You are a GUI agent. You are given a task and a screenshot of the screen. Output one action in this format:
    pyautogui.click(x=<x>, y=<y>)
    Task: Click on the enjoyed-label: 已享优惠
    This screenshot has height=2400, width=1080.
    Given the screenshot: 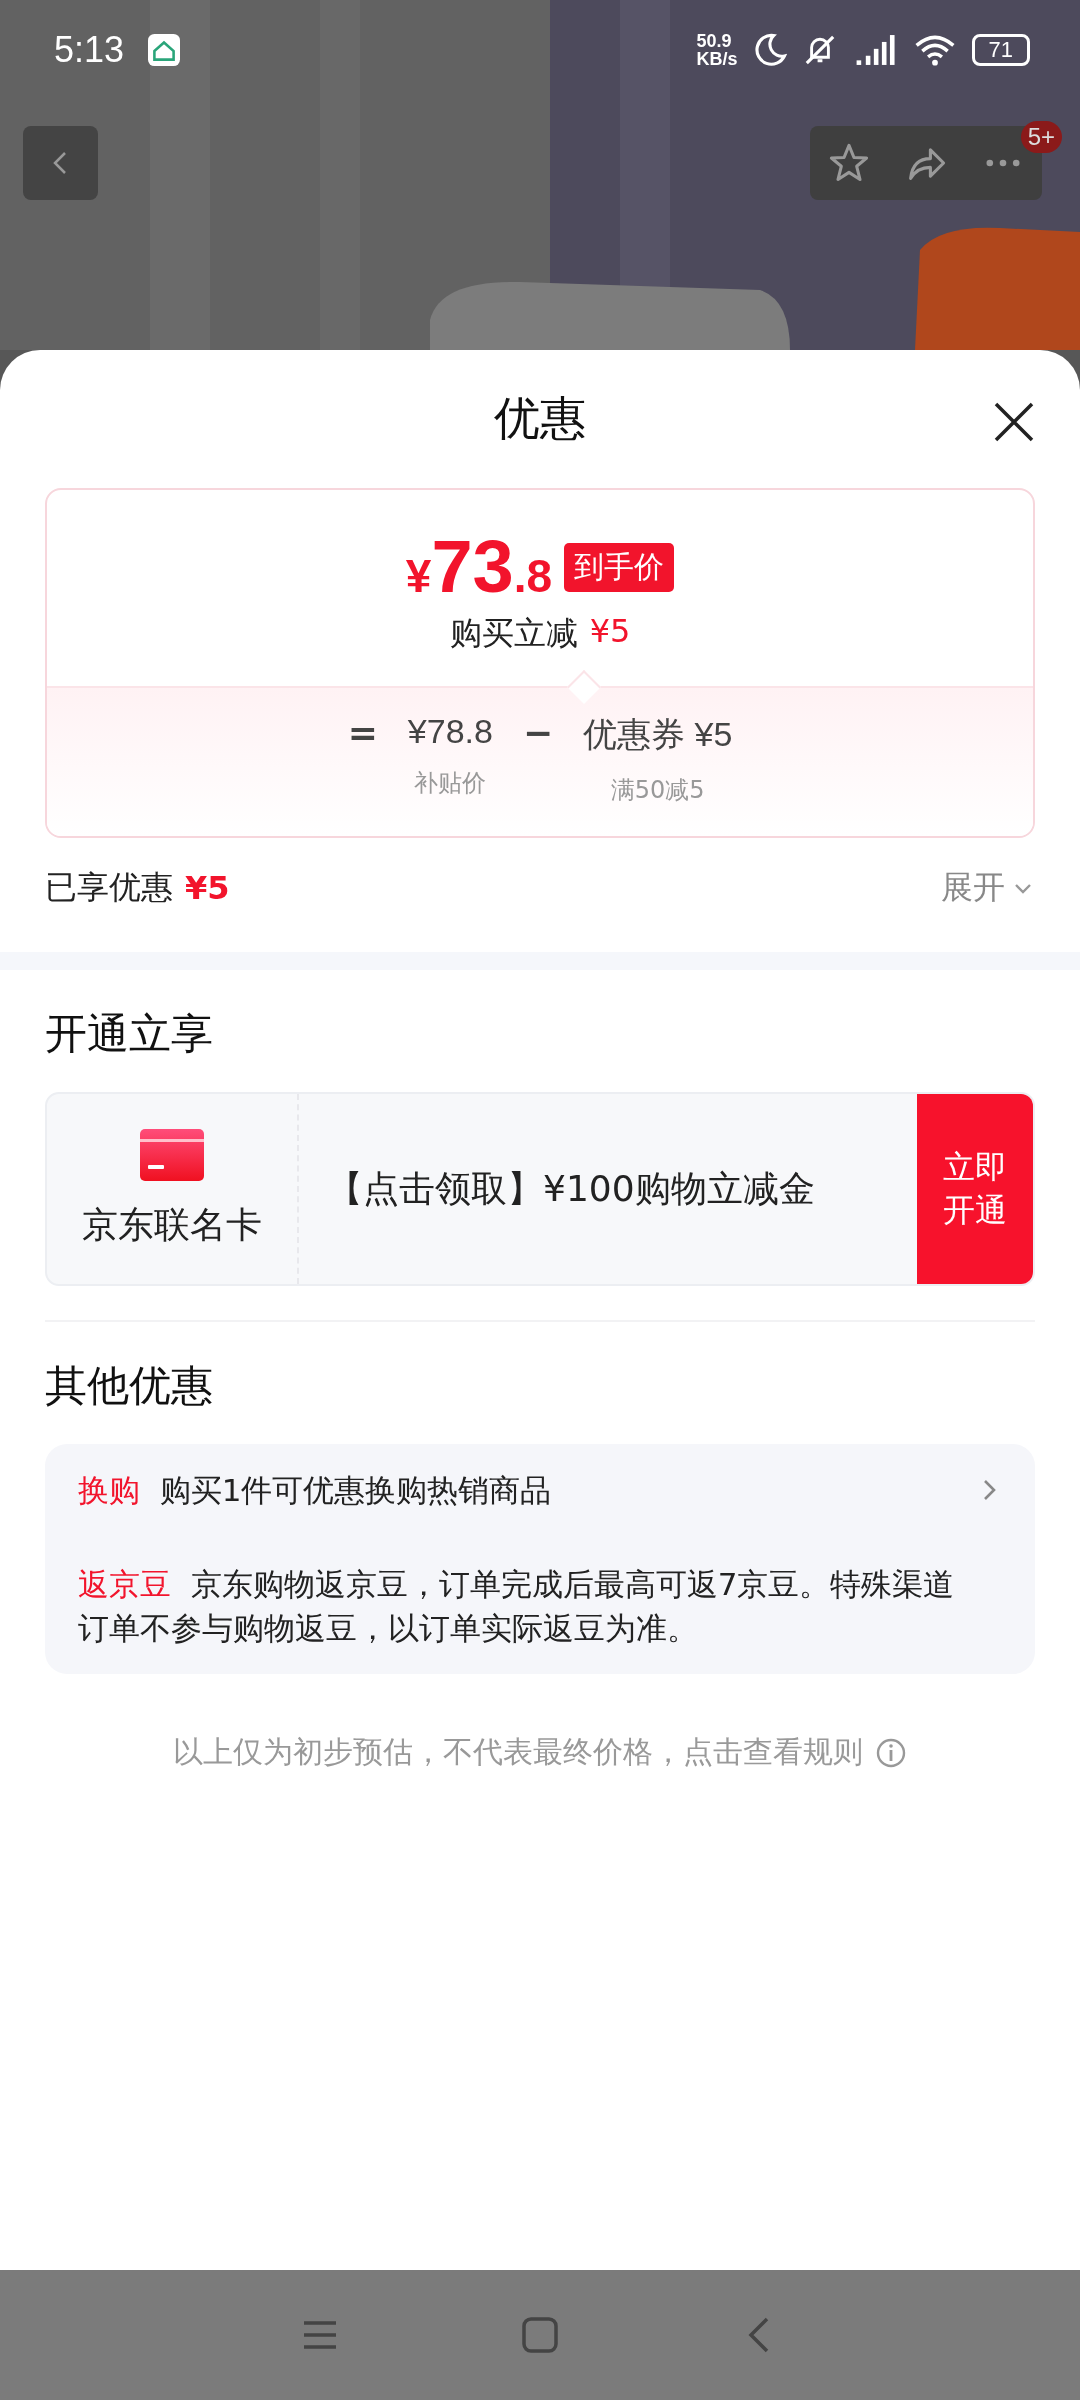 What is the action you would take?
    pyautogui.click(x=109, y=887)
    